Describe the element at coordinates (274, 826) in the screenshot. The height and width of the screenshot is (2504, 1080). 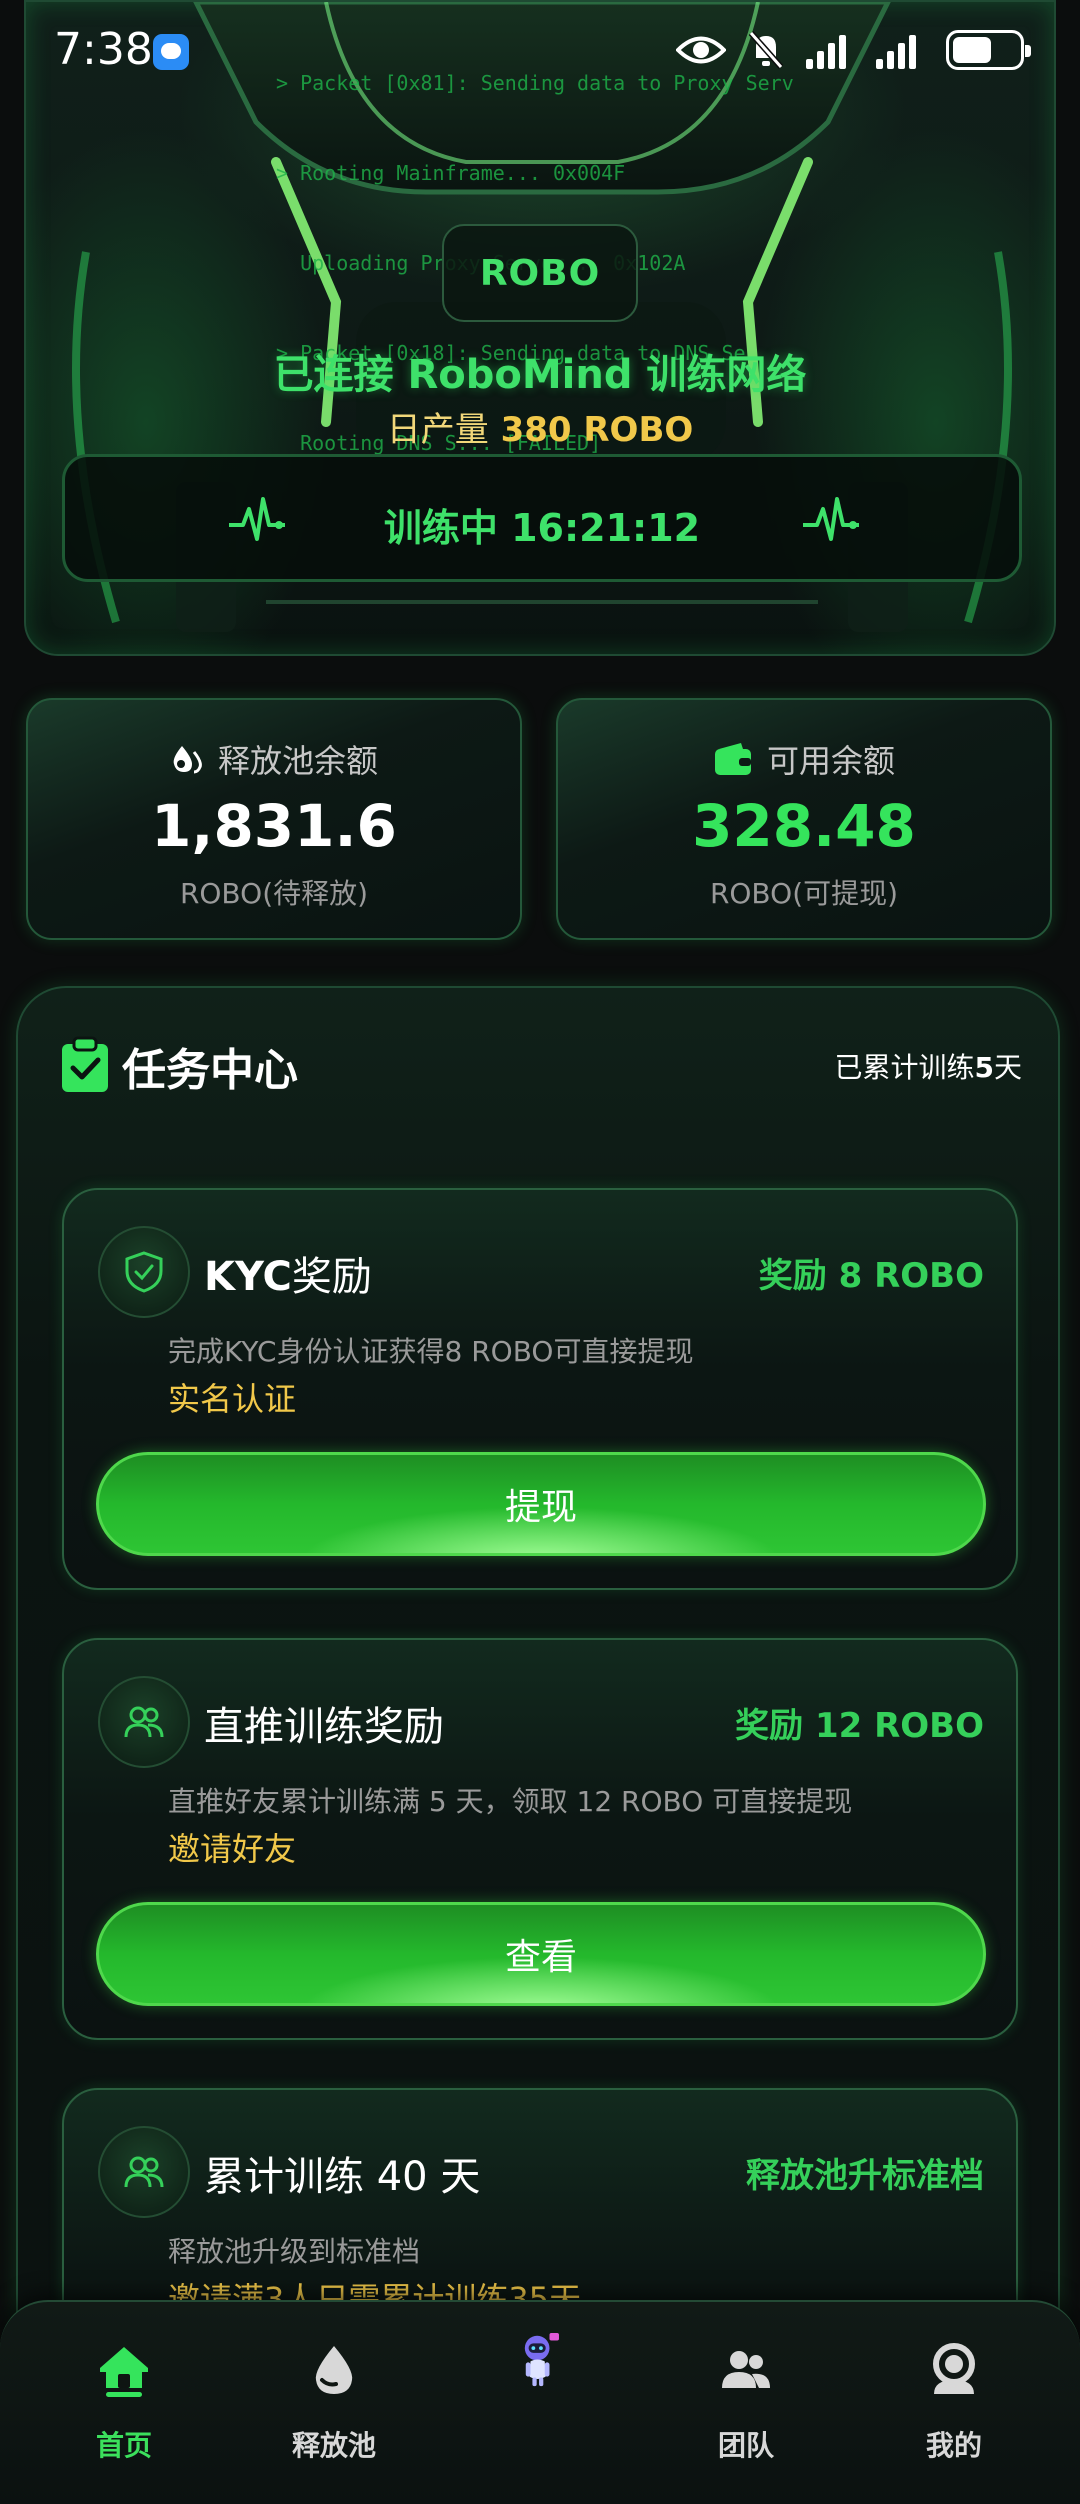
I see `release-pool-value: 1,831.6` at that location.